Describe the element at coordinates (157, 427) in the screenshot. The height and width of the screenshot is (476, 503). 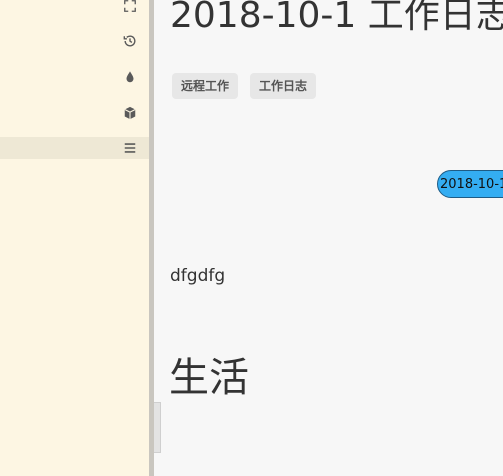
I see `collapse-tab` at that location.